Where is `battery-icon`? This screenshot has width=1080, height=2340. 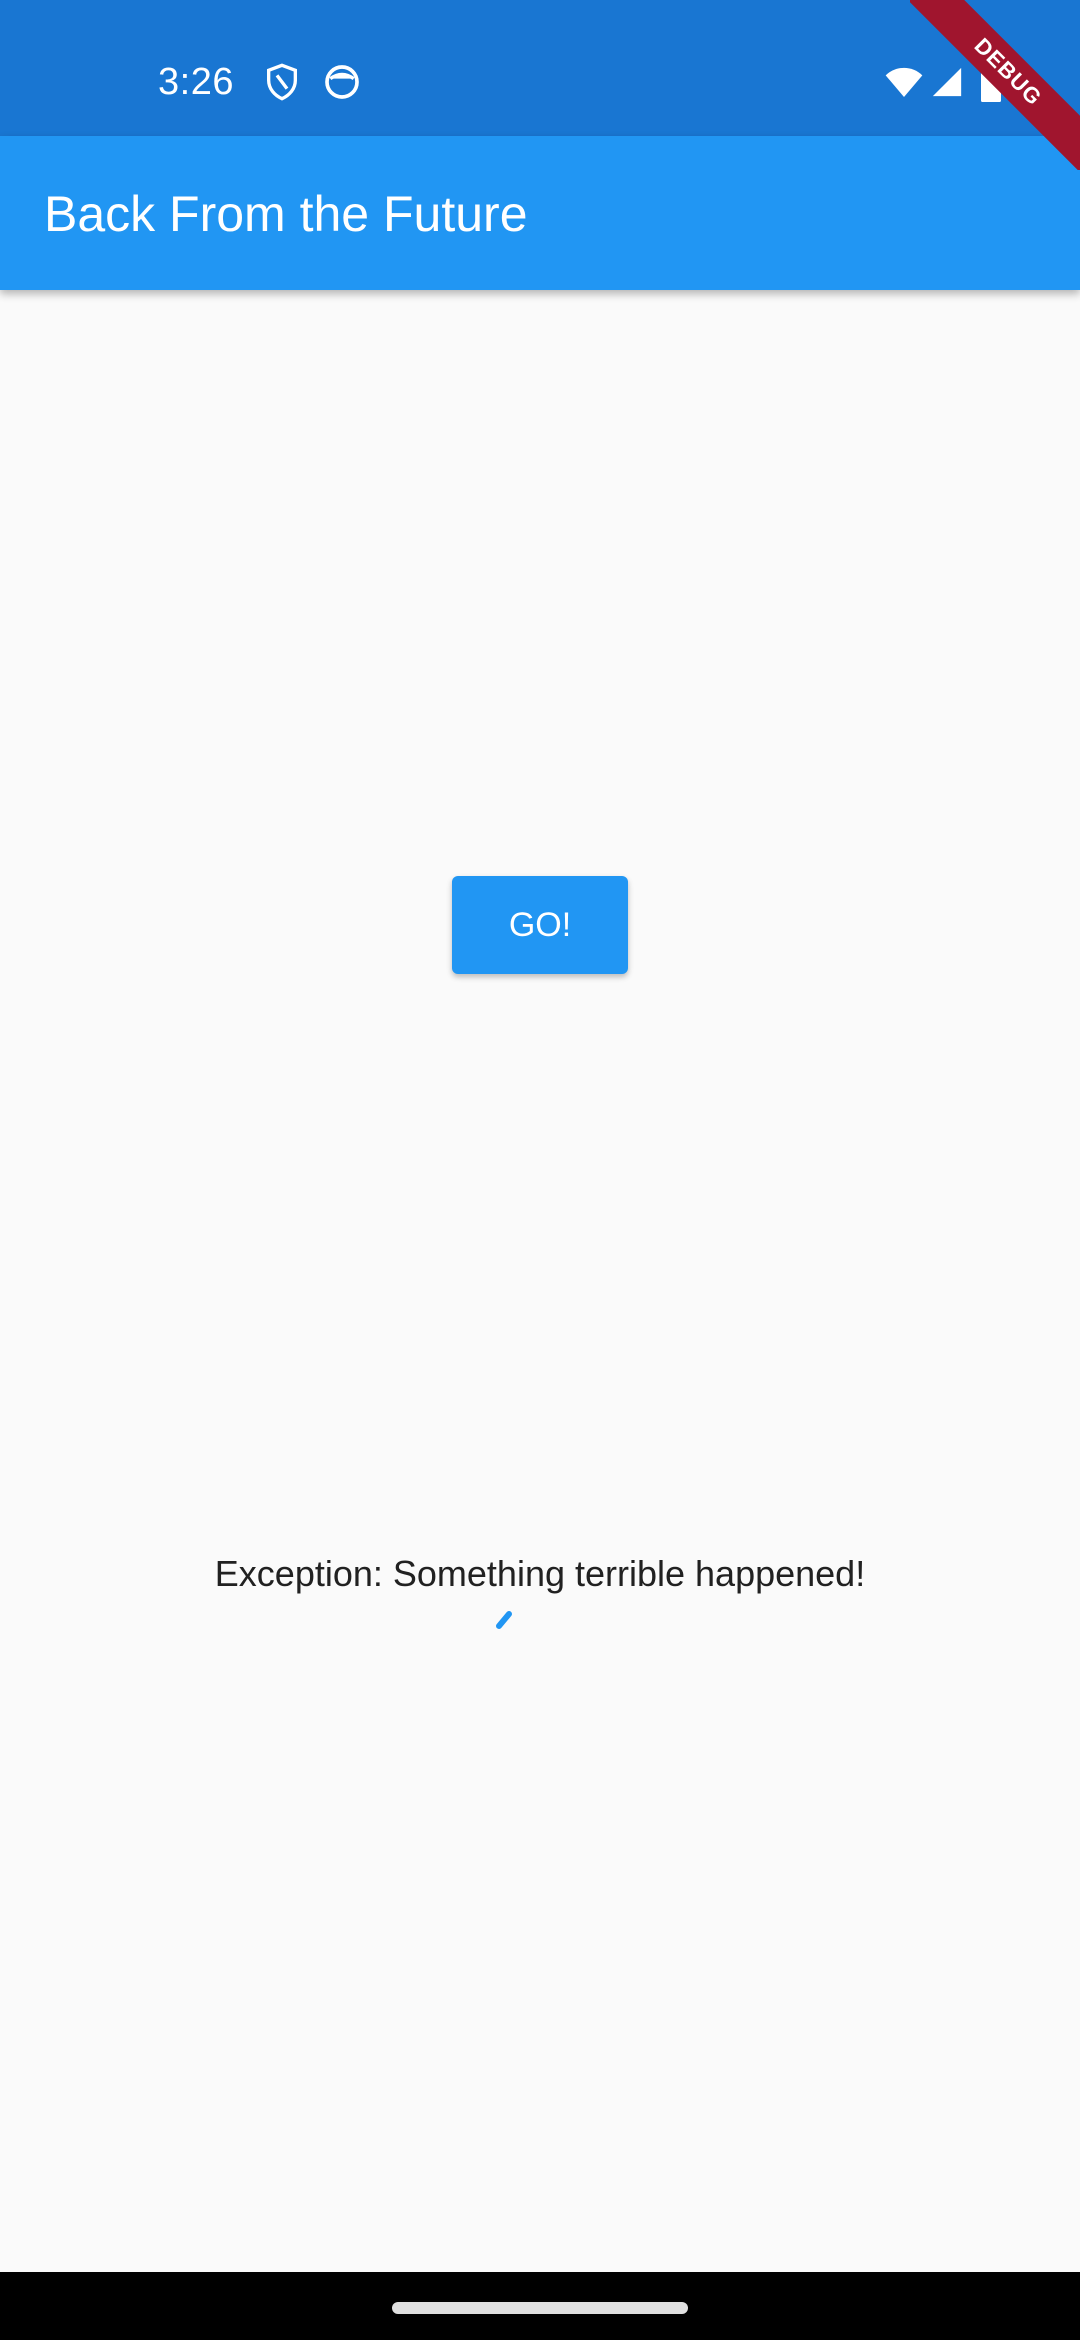
battery-icon is located at coordinates (991, 82).